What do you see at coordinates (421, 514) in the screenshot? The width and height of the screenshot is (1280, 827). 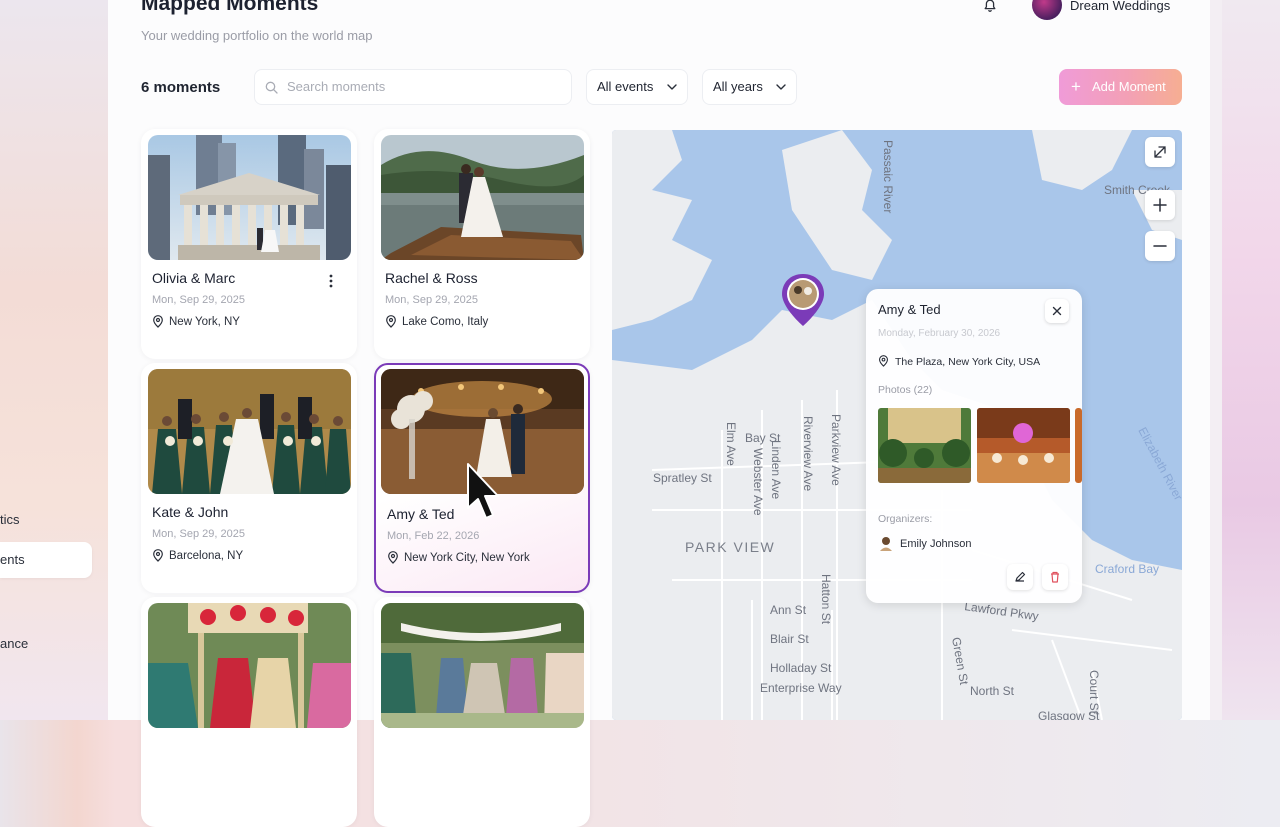 I see `moment-name: Amy & Ted` at bounding box center [421, 514].